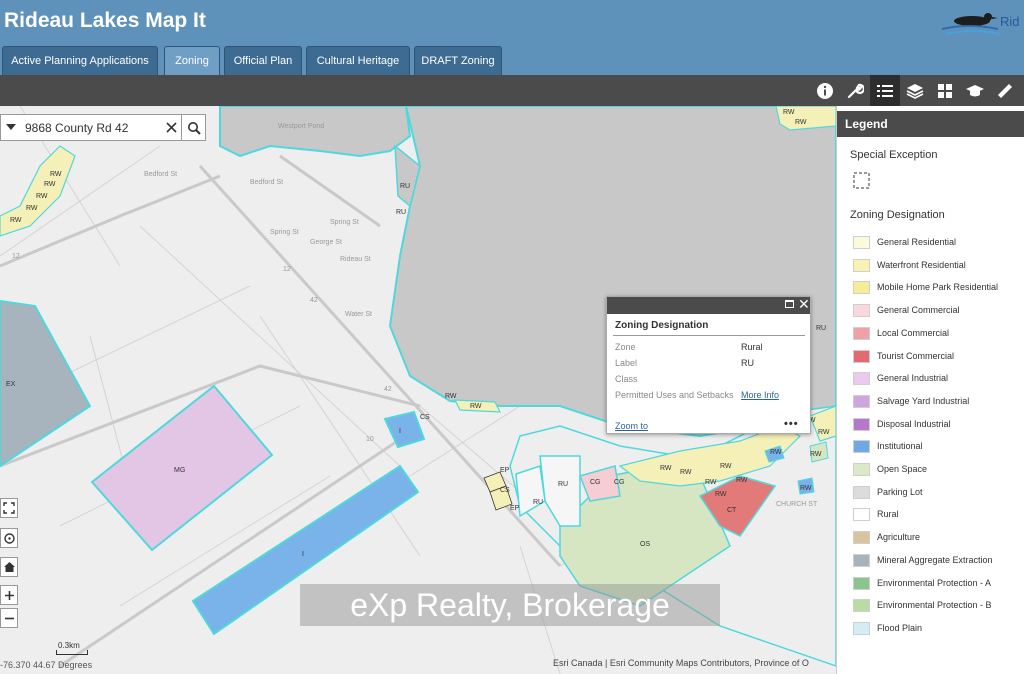  What do you see at coordinates (631, 426) in the screenshot?
I see `zoom-to-link: Zoom to` at bounding box center [631, 426].